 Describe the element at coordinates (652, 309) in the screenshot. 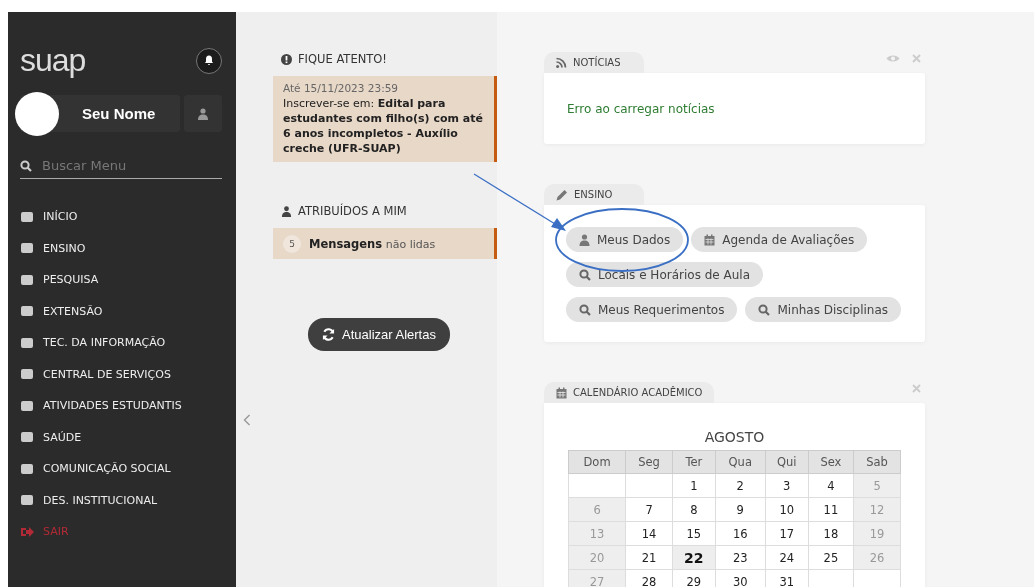

I see `link-chip: Meus Requerimentos` at that location.